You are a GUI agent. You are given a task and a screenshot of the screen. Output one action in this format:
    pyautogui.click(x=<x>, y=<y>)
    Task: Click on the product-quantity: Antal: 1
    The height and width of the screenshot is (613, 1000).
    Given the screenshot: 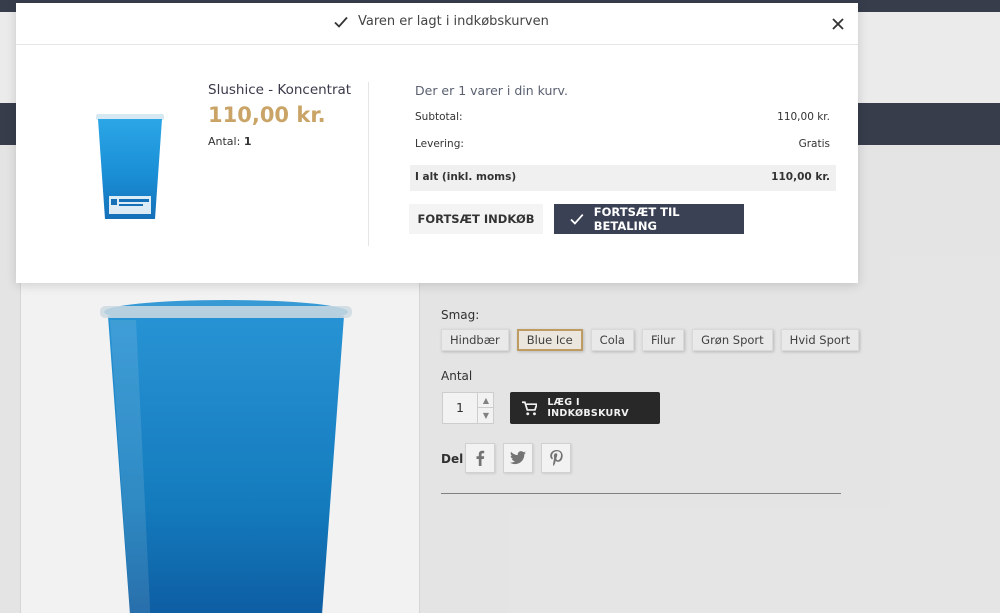 What is the action you would take?
    pyautogui.click(x=229, y=141)
    